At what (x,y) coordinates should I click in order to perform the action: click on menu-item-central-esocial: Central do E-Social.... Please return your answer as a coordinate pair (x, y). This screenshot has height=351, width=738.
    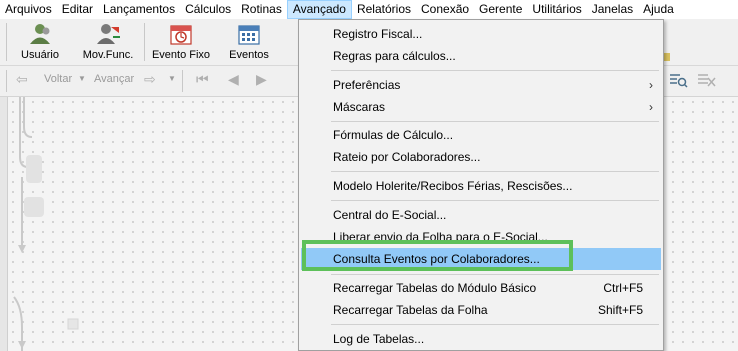
    Looking at the image, I should click on (481, 215).